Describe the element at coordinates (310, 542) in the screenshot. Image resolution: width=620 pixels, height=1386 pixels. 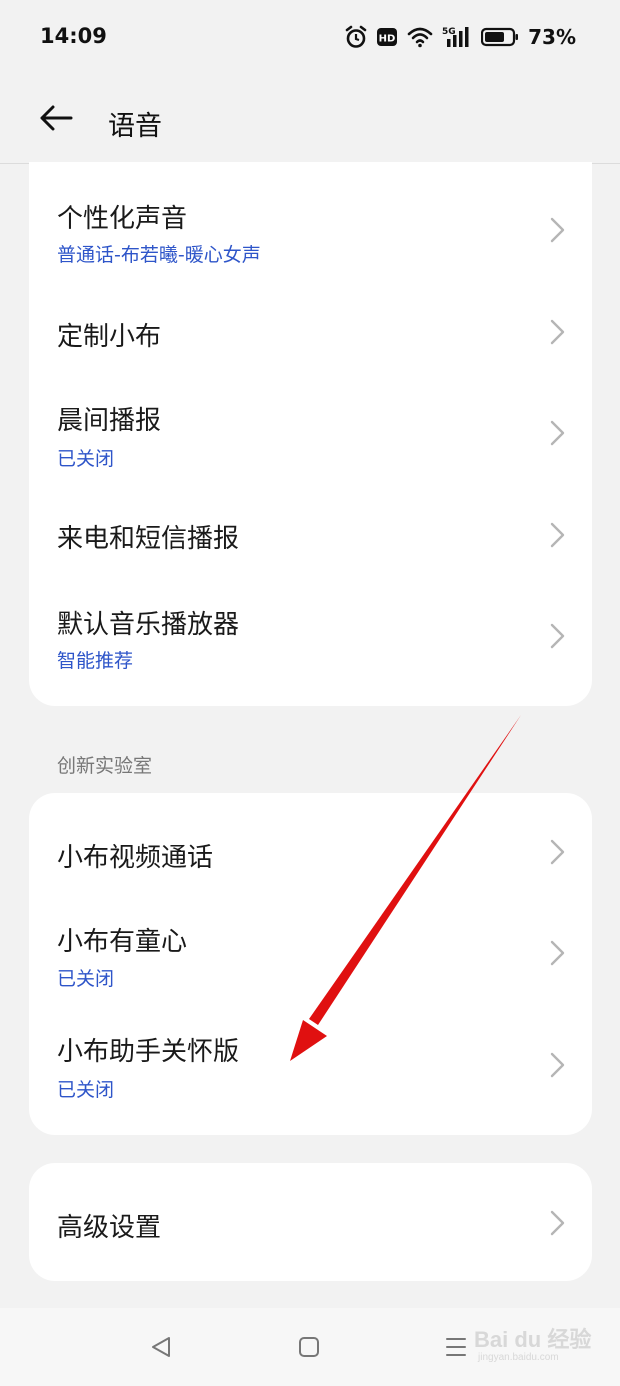
I see `row-call-sms-report: 来电和短信播报` at that location.